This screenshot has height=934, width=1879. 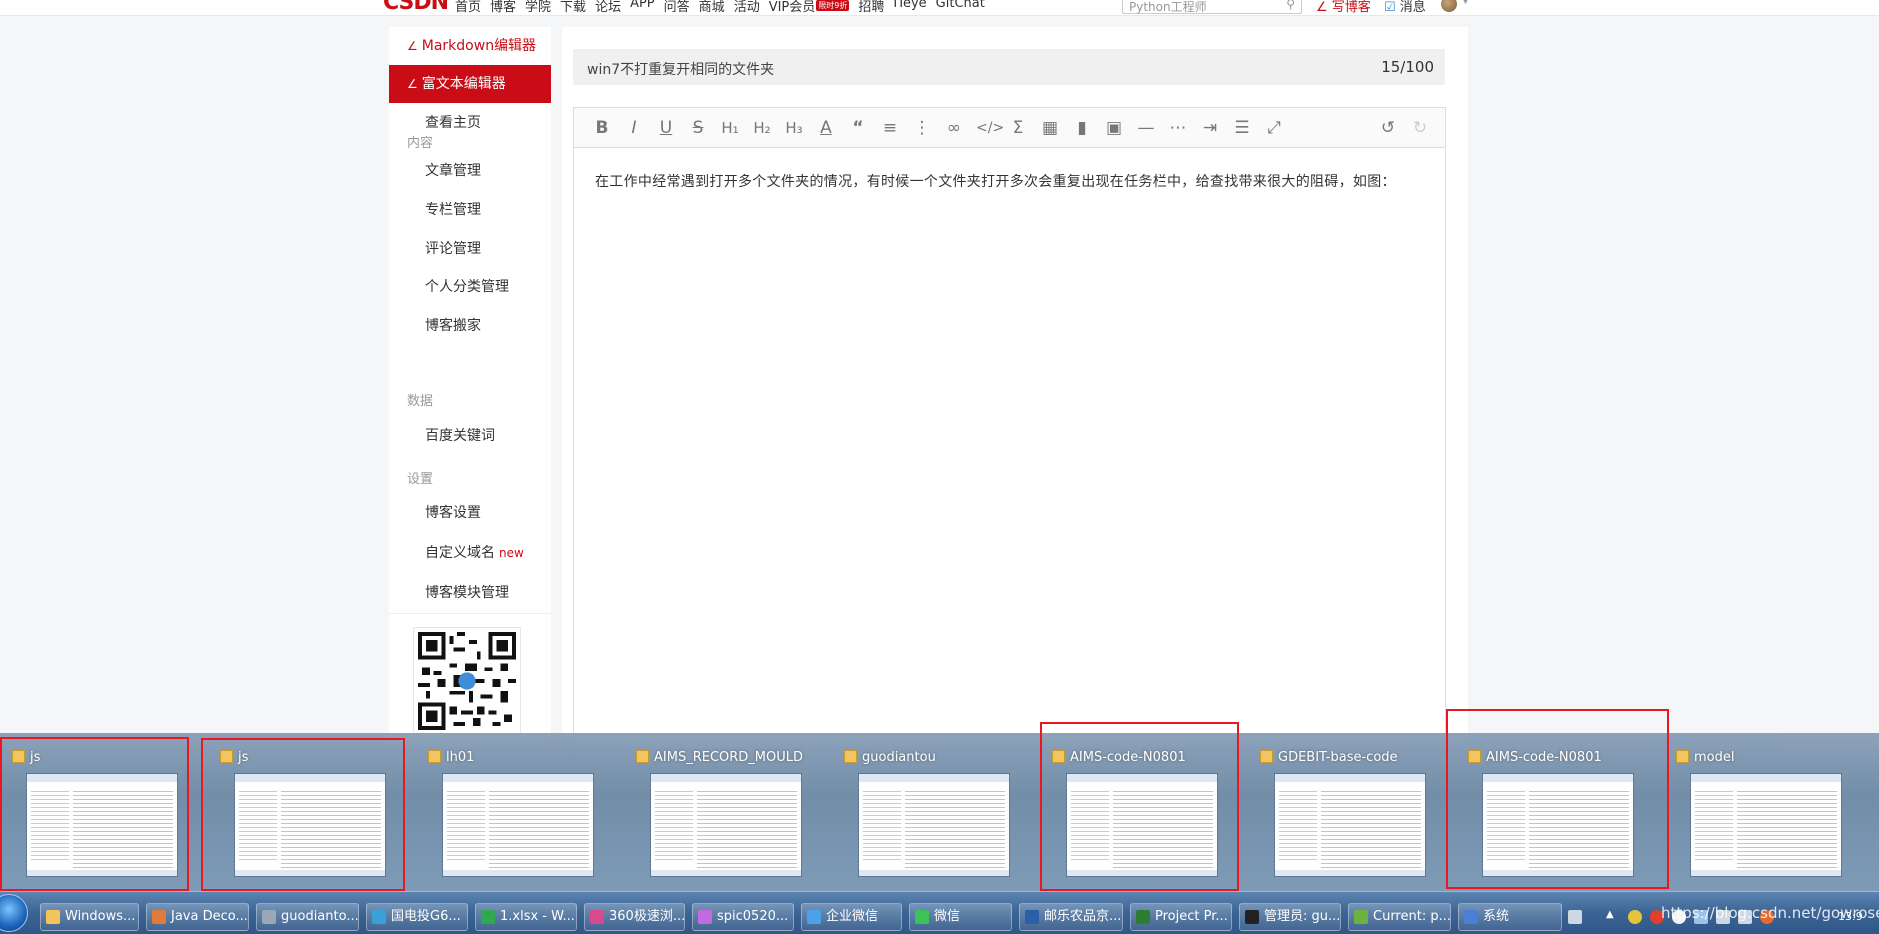 What do you see at coordinates (1465, 3) in the screenshot?
I see `chevron-down-icon: ▼` at bounding box center [1465, 3].